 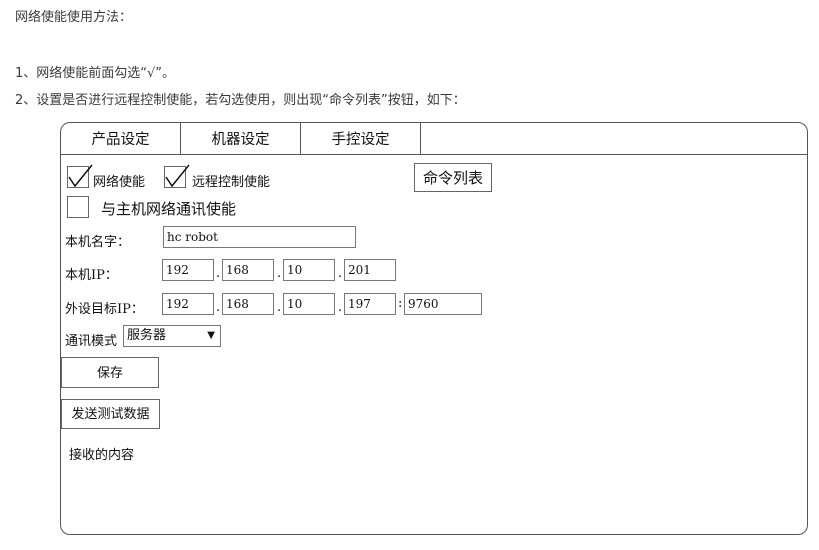 I want to click on doc-step-1: 1、网络使能前面勾选“√”。, so click(x=95, y=73).